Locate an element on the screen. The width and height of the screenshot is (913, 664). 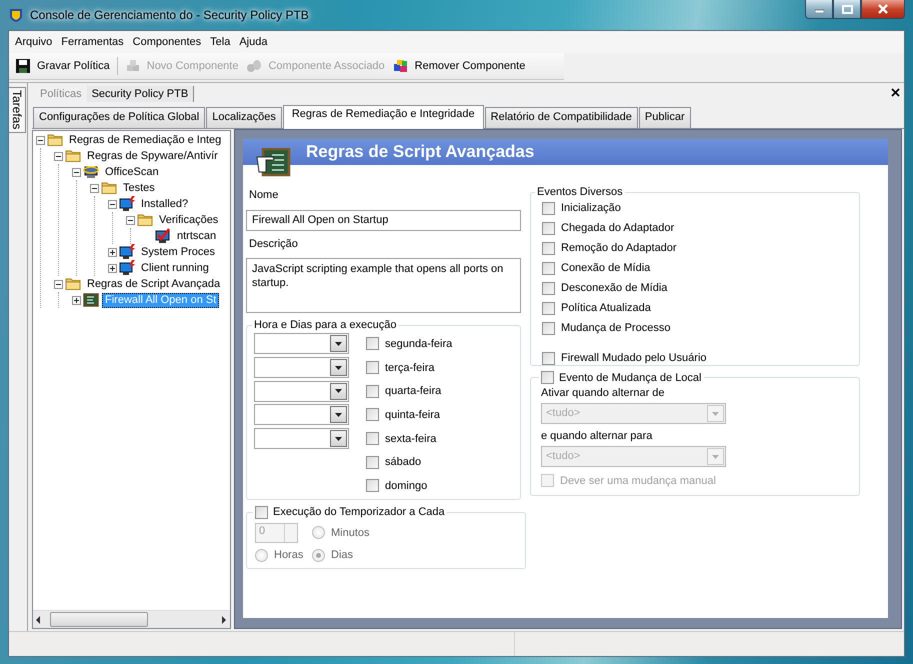
group-title: Eventos Diversos is located at coordinates (580, 192).